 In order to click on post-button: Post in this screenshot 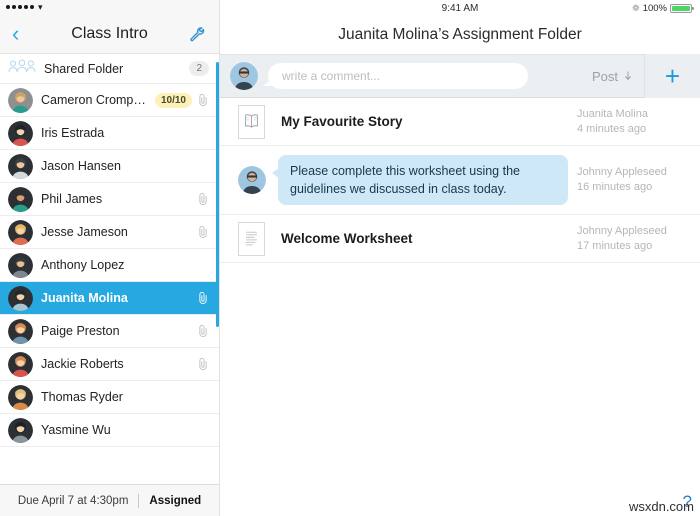, I will do `click(613, 76)`.